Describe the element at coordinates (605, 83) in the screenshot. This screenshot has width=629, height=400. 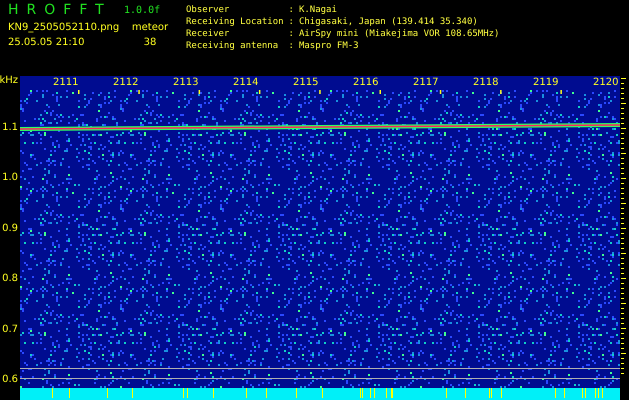
I see `time-label: 2120` at that location.